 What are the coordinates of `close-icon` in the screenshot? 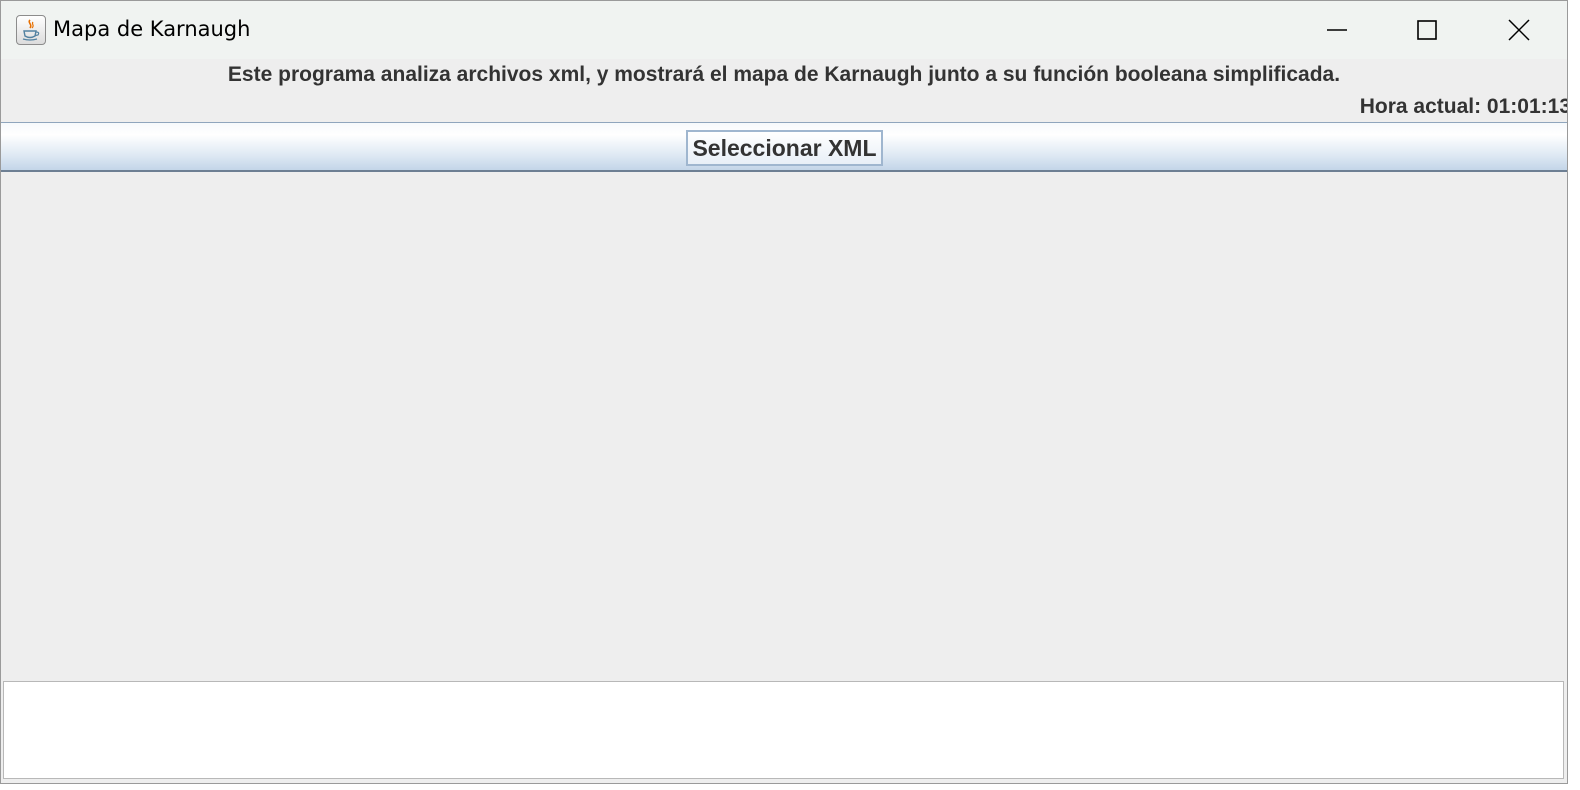 It's located at (1519, 30).